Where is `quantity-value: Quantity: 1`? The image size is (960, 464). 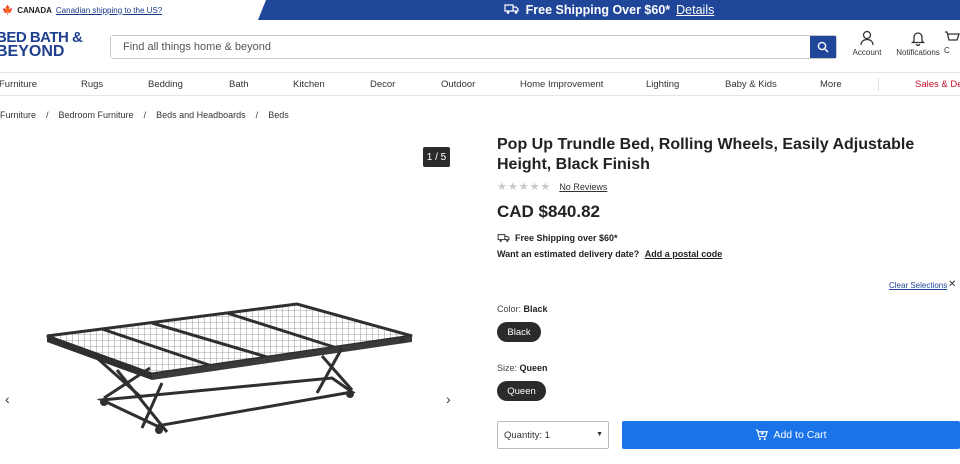
quantity-value: Quantity: 1 is located at coordinates (527, 435).